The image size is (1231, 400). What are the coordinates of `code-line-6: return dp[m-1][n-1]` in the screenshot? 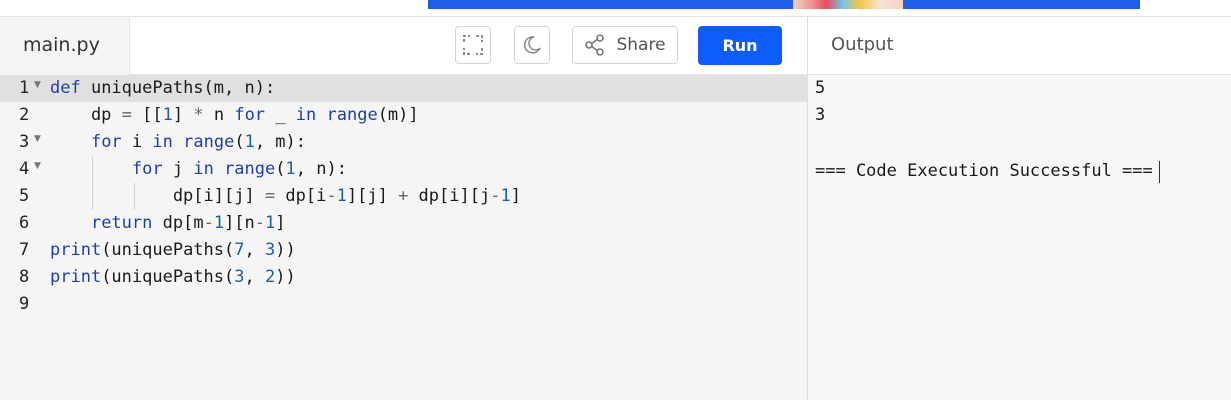 It's located at (188, 223).